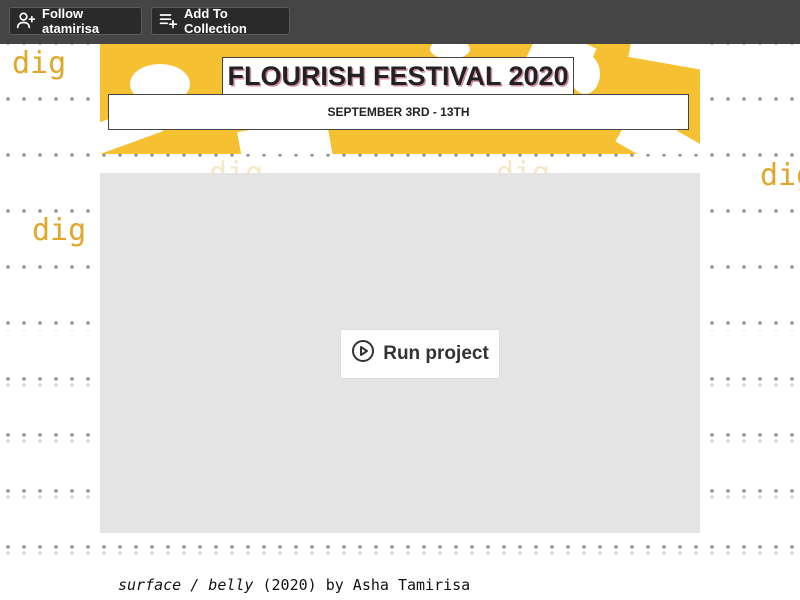  Describe the element at coordinates (215, 21) in the screenshot. I see `add-to-collection-label: Add To Collection` at that location.